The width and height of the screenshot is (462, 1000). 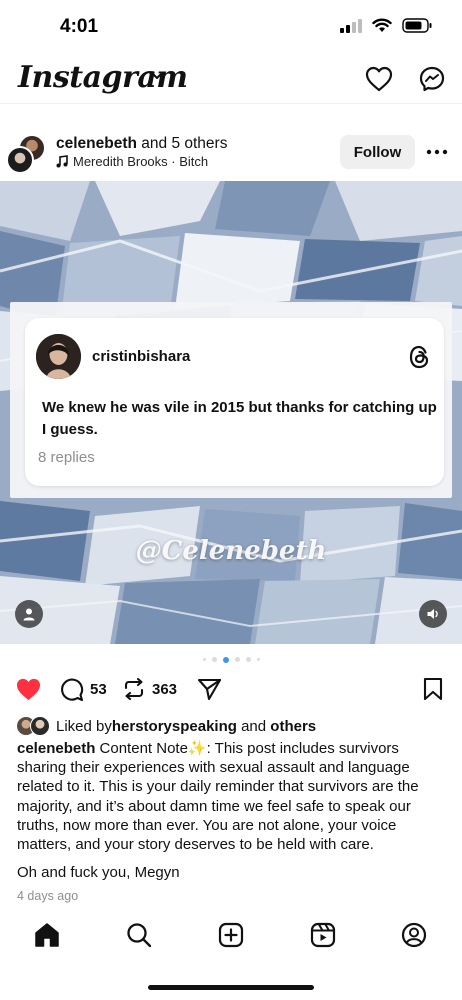 What do you see at coordinates (231, 26) in the screenshot?
I see `status-bar: 4:01` at bounding box center [231, 26].